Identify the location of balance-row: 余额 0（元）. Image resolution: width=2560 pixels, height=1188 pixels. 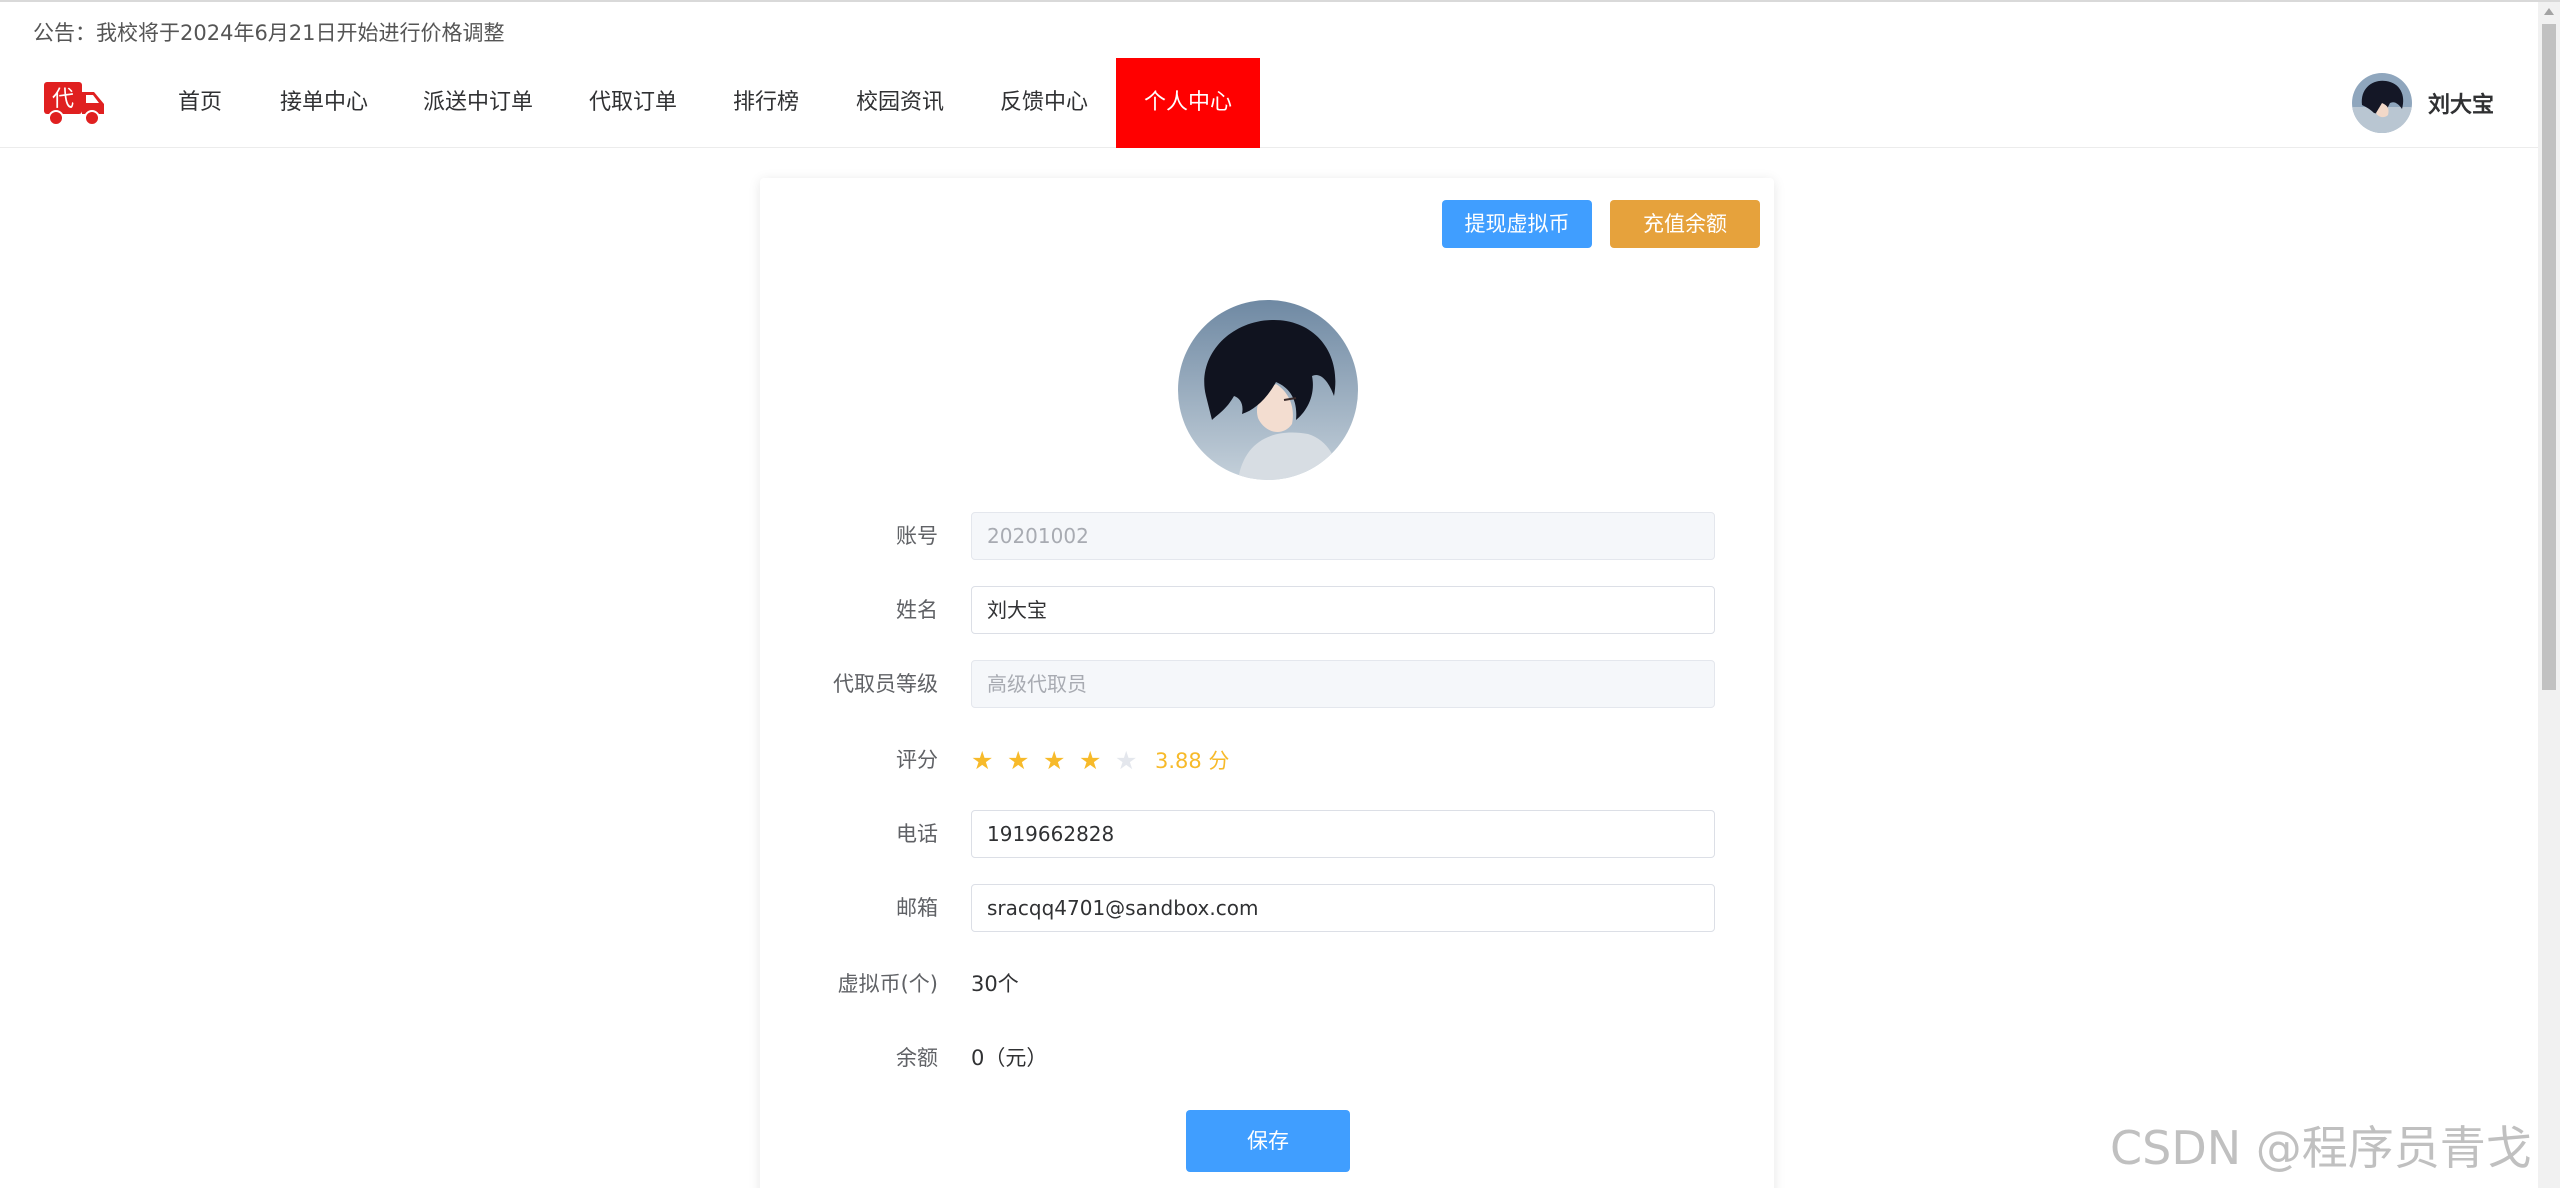
(1267, 1058).